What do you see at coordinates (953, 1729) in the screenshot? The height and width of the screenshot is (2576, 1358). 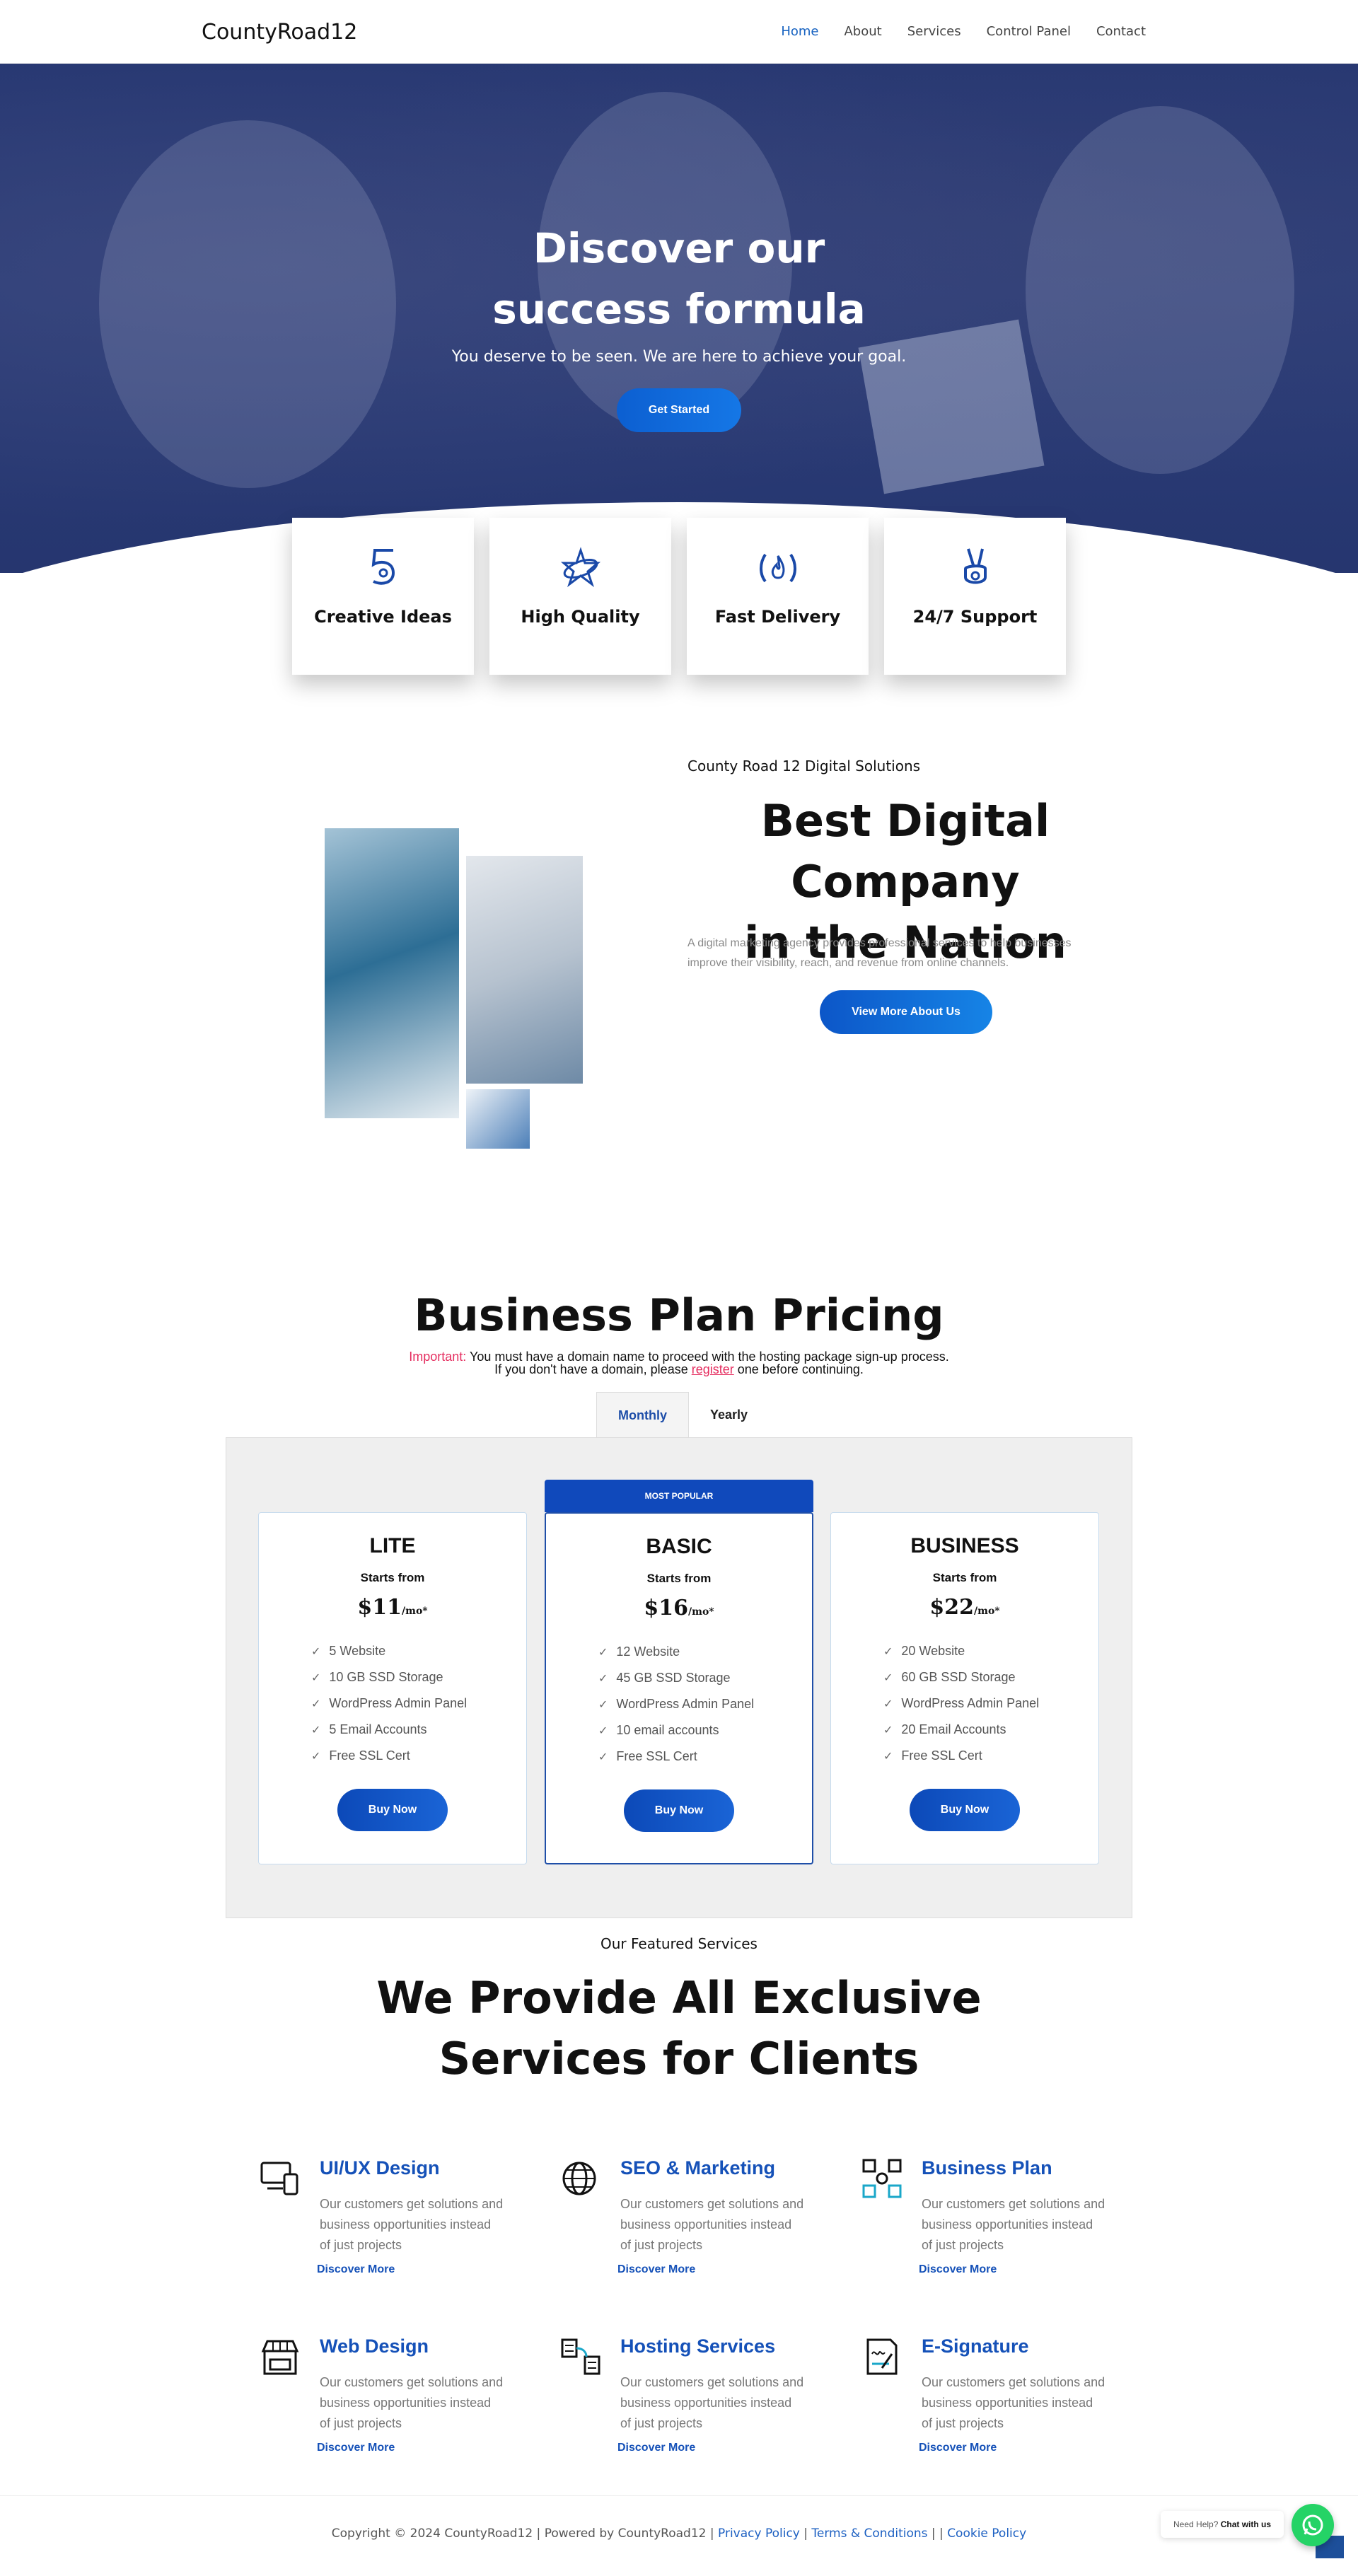 I see `feature-text: 20 Email Accounts` at bounding box center [953, 1729].